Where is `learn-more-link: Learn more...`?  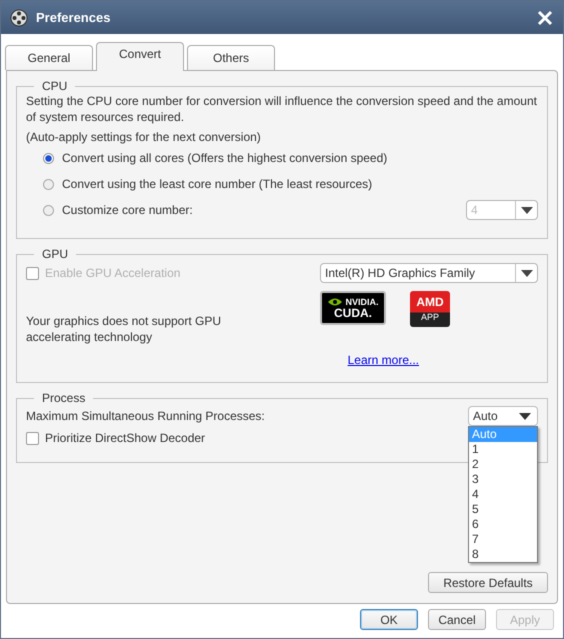 learn-more-link: Learn more... is located at coordinates (383, 360).